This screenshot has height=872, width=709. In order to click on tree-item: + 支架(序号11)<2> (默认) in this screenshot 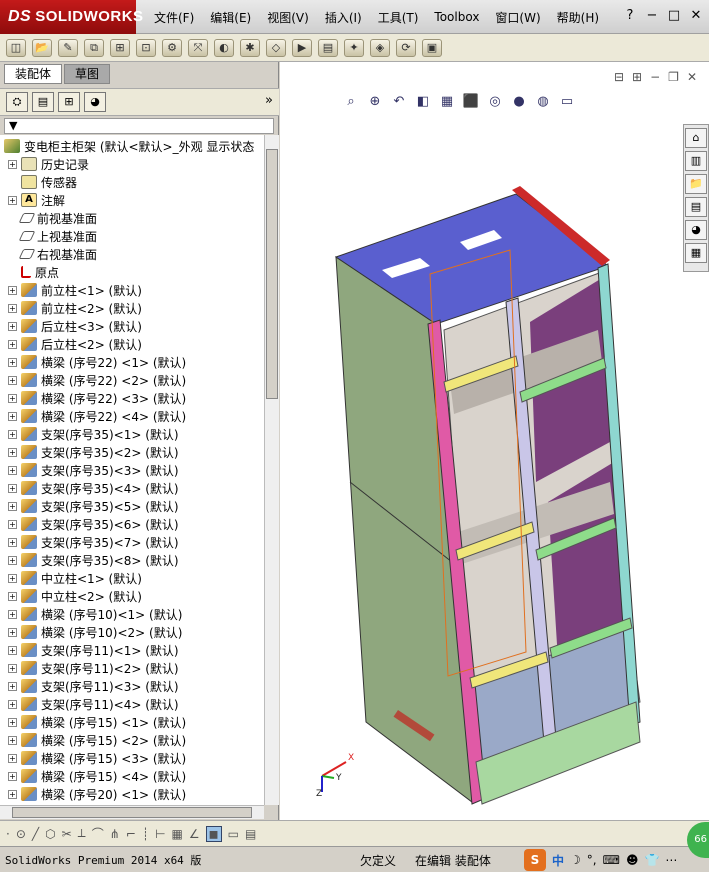, I will do `click(93, 668)`.